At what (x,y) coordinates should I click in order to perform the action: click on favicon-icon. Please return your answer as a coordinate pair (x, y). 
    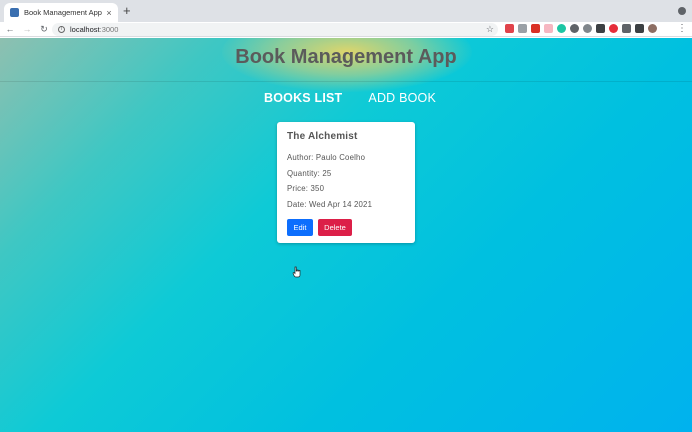
    Looking at the image, I should click on (14, 12).